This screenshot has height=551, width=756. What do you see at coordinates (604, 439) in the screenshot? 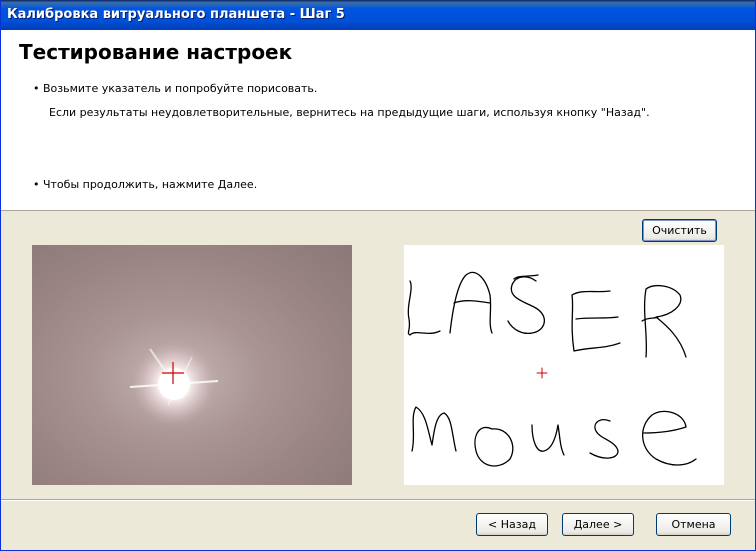
I see `stroke-letter-s` at bounding box center [604, 439].